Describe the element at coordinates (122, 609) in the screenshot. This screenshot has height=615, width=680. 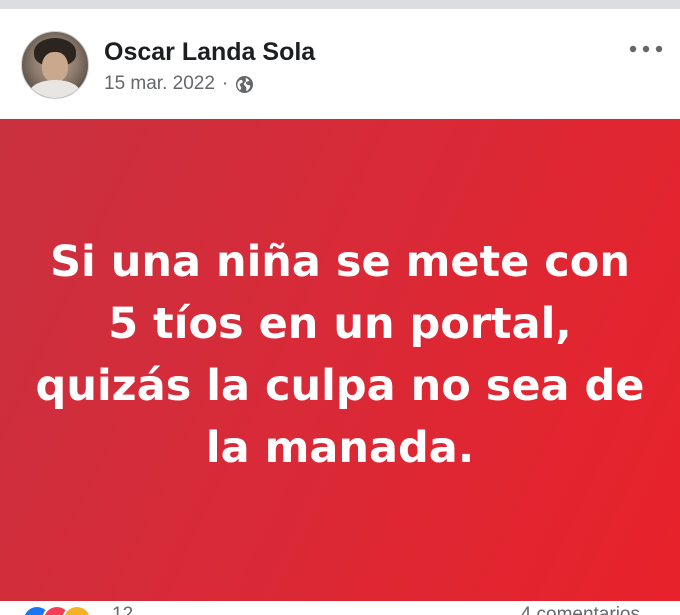
I see `reaction-count: 12` at that location.